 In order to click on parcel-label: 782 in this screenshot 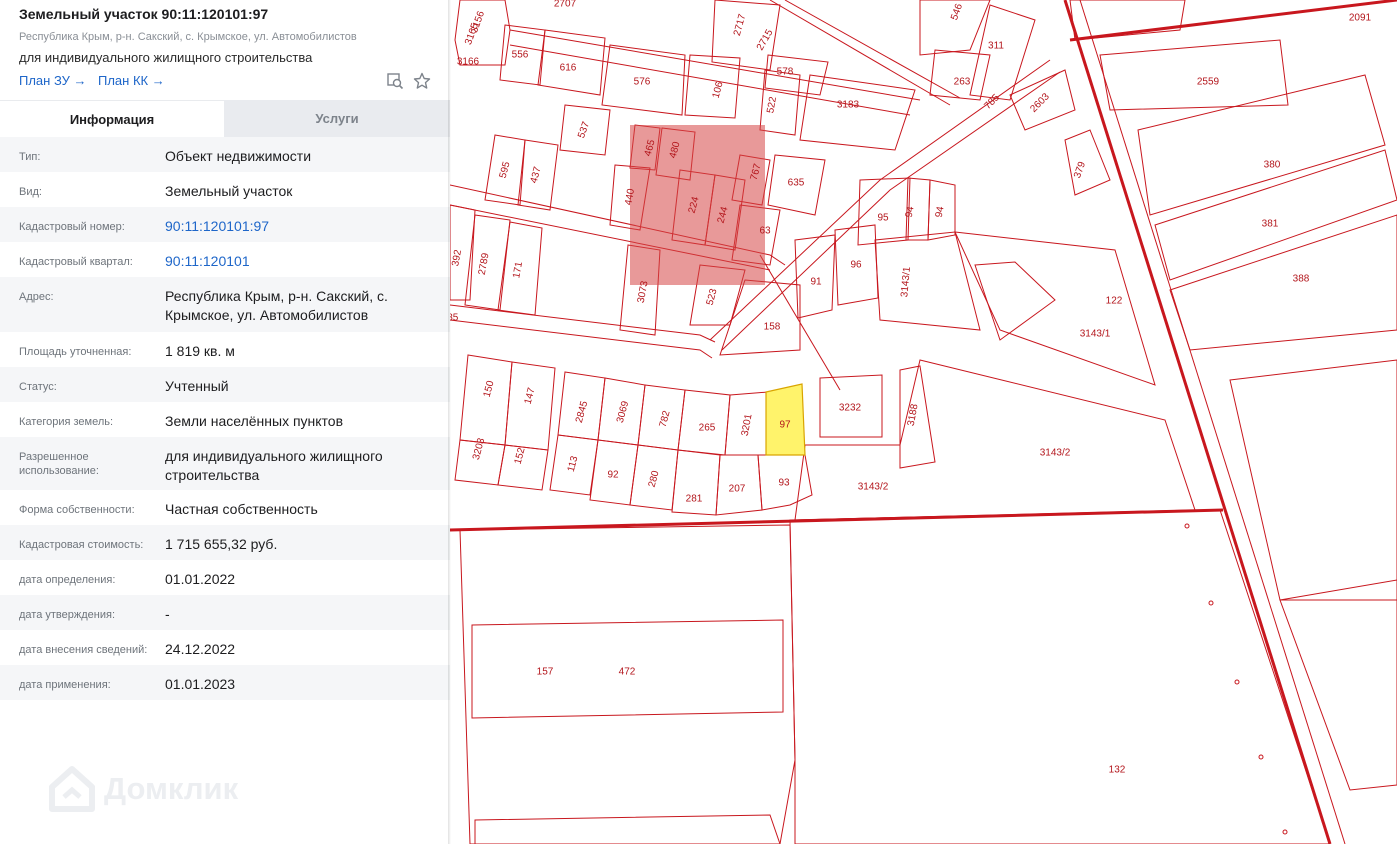, I will do `click(665, 418)`.